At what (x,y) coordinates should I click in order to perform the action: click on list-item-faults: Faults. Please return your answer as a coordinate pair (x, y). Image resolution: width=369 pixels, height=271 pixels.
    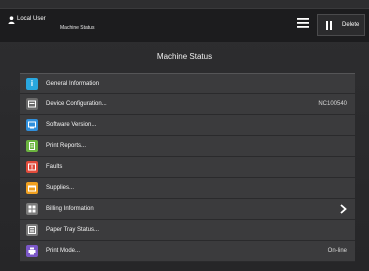
    Looking at the image, I should click on (187, 167).